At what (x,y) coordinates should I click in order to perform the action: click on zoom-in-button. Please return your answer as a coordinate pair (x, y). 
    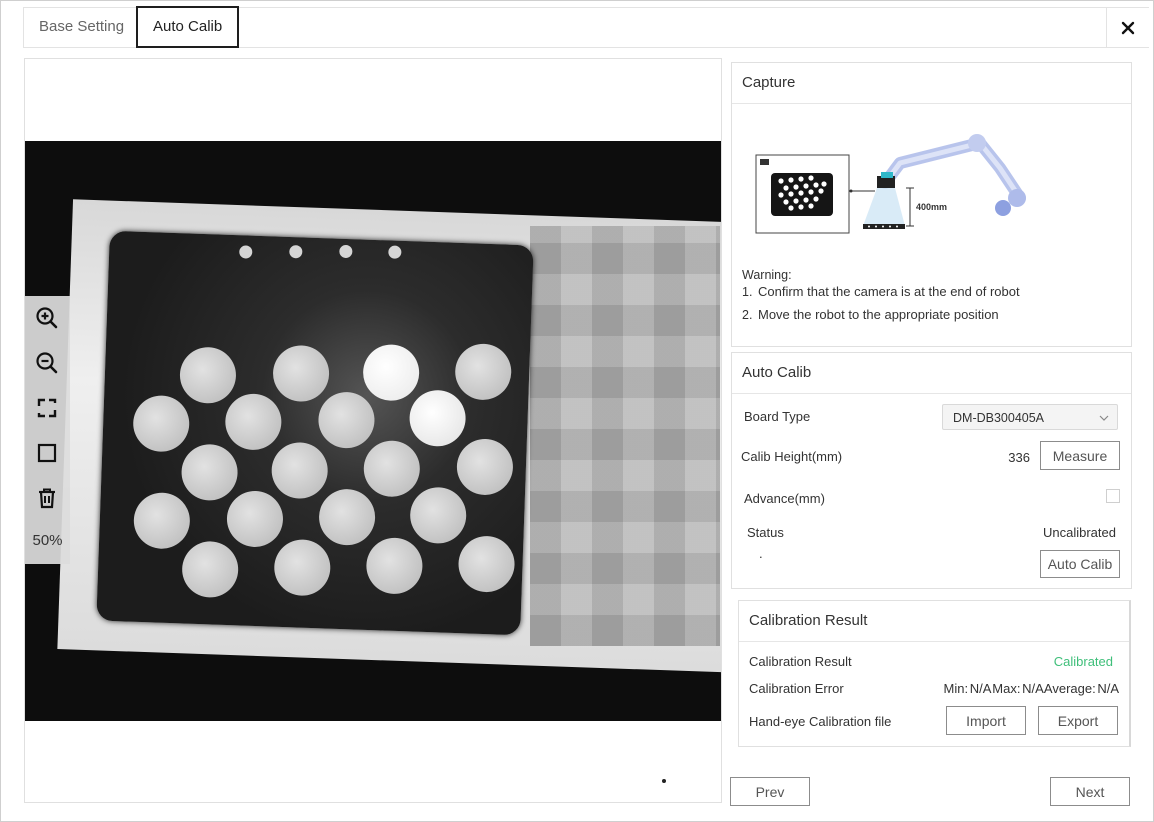
    Looking at the image, I should click on (47, 318).